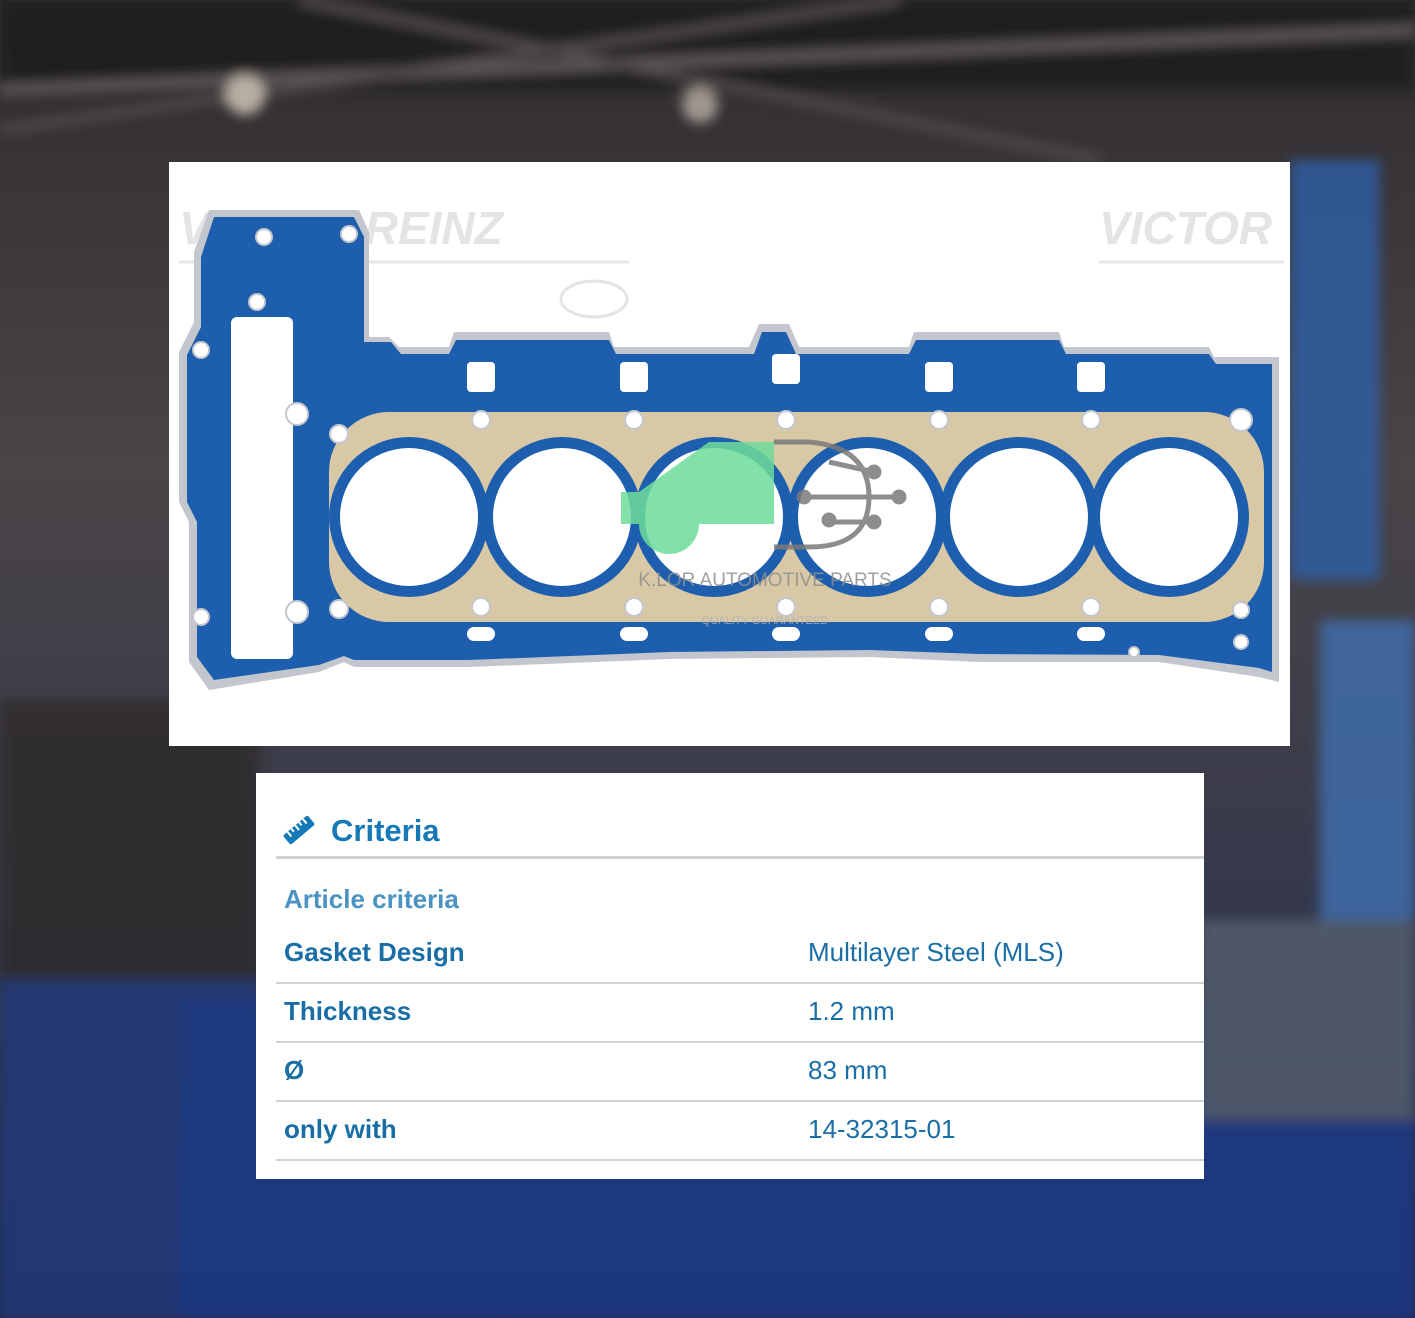 This screenshot has width=1415, height=1318. I want to click on criteria-row: Ø 83 mm, so click(740, 1072).